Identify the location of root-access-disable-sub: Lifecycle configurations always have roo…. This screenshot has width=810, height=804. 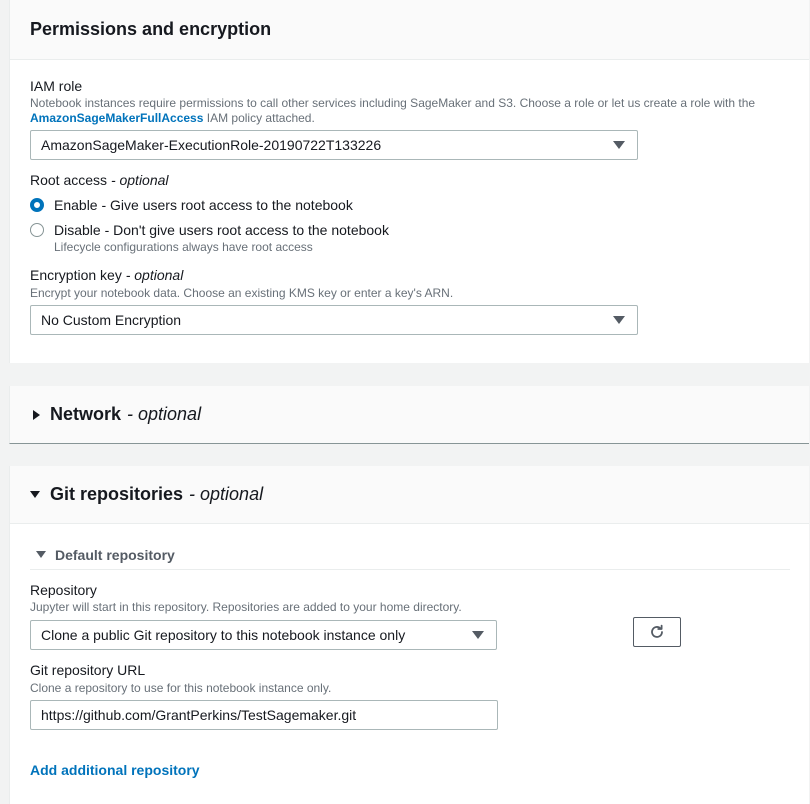
(183, 247).